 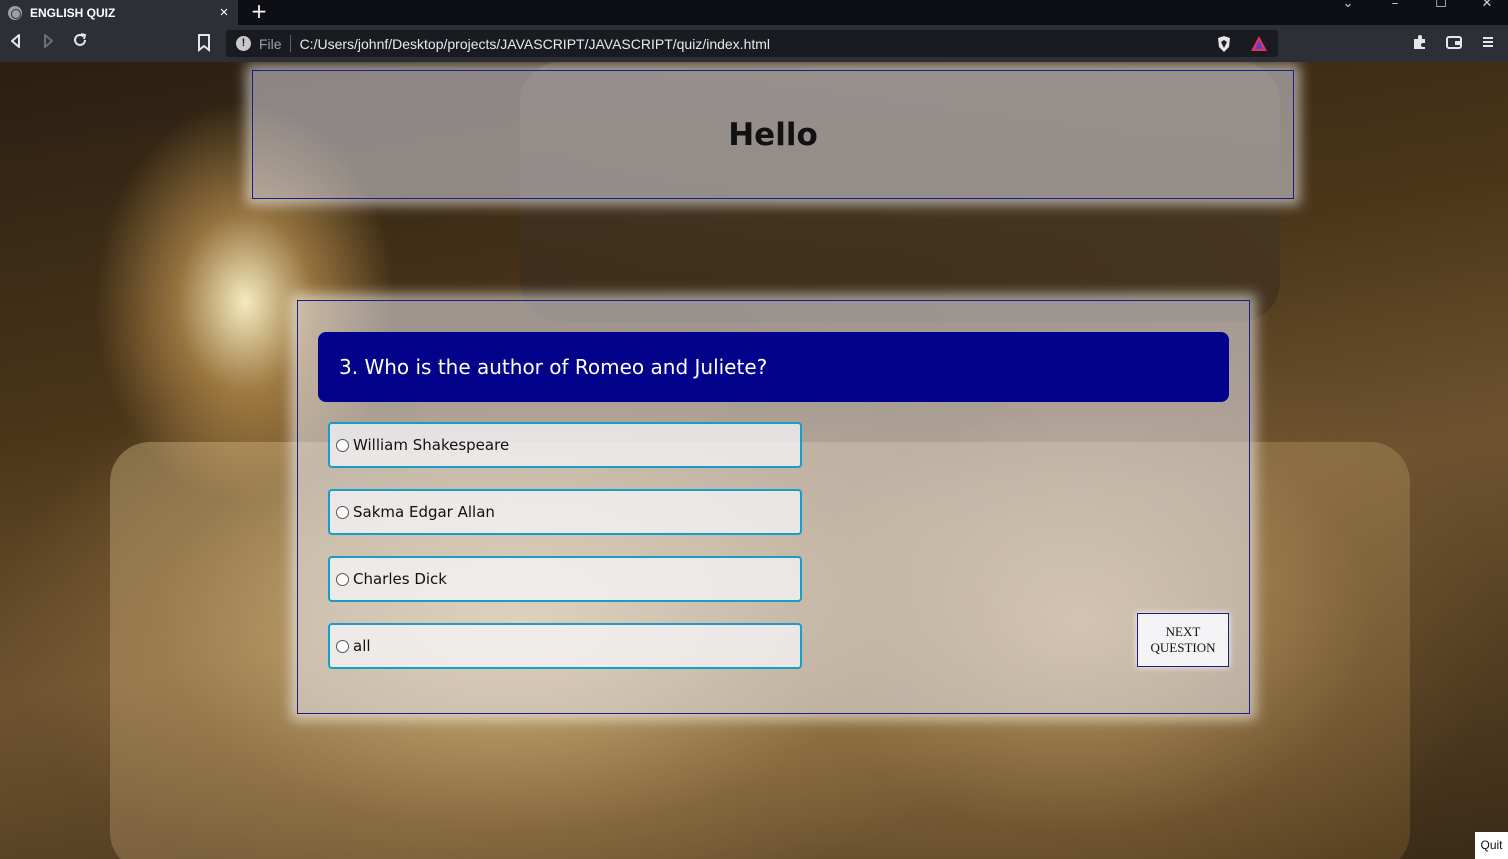 What do you see at coordinates (1491, 845) in the screenshot?
I see `quit-button: Quit` at bounding box center [1491, 845].